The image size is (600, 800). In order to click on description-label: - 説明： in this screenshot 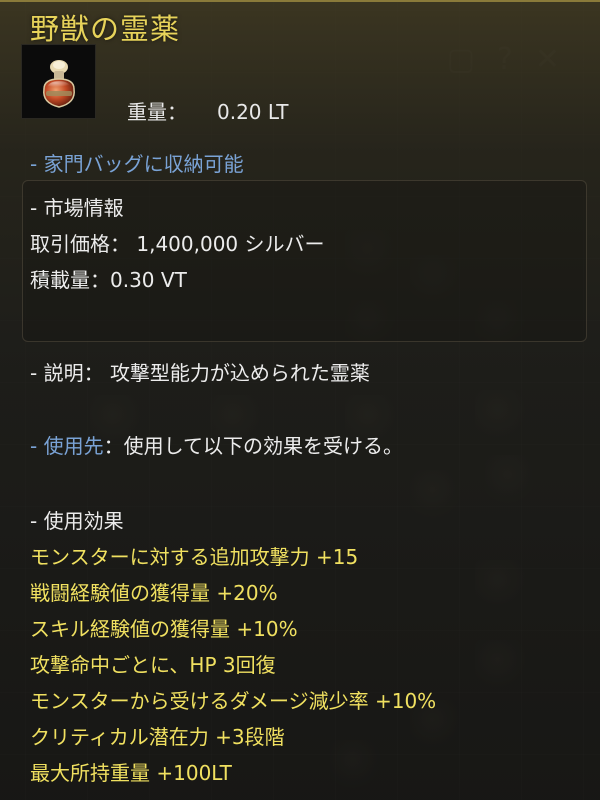, I will do `click(67, 373)`.